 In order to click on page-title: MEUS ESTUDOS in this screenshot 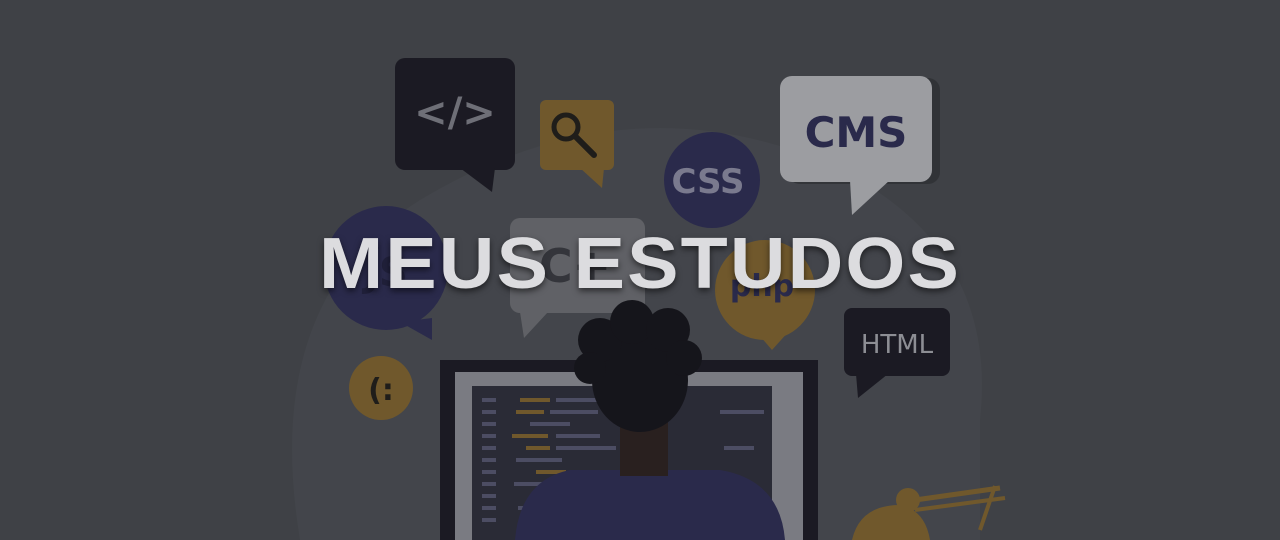, I will do `click(640, 264)`.